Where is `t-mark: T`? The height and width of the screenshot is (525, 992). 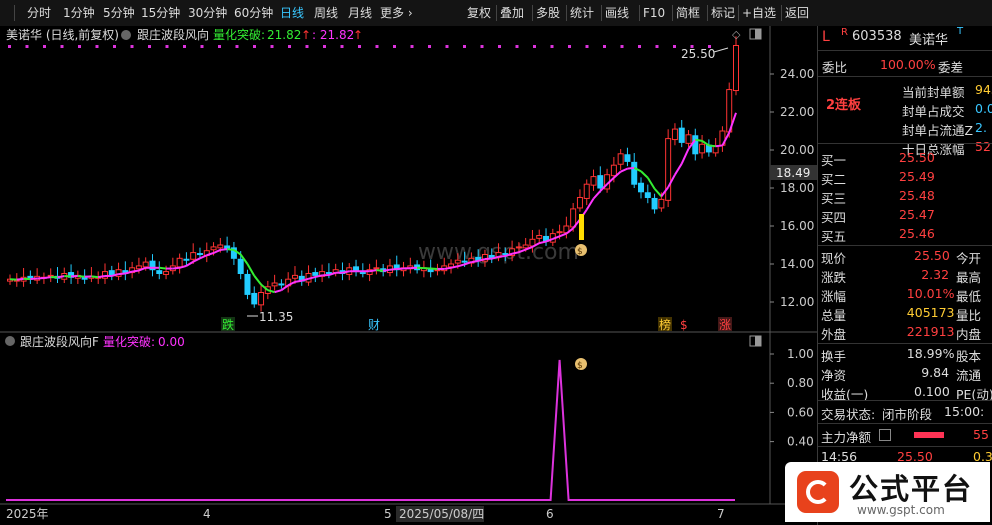 t-mark: T is located at coordinates (960, 31).